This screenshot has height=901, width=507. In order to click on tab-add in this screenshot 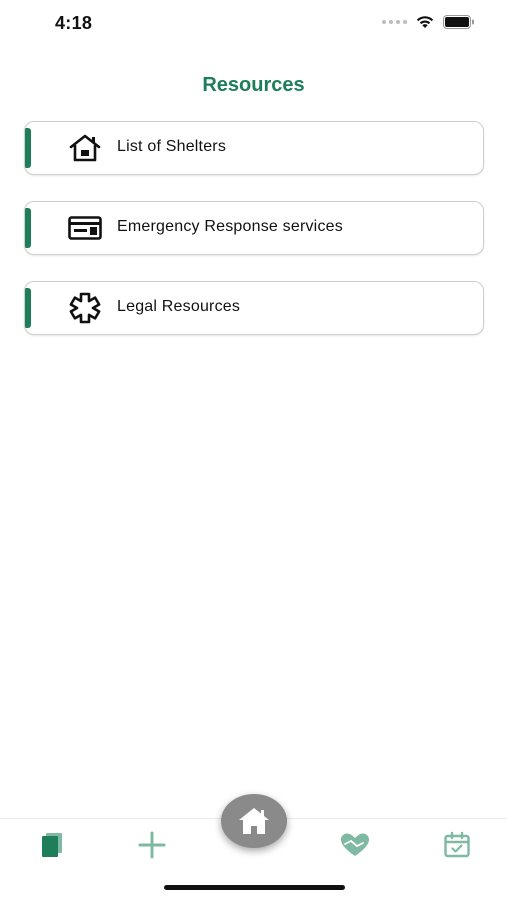, I will do `click(152, 845)`.